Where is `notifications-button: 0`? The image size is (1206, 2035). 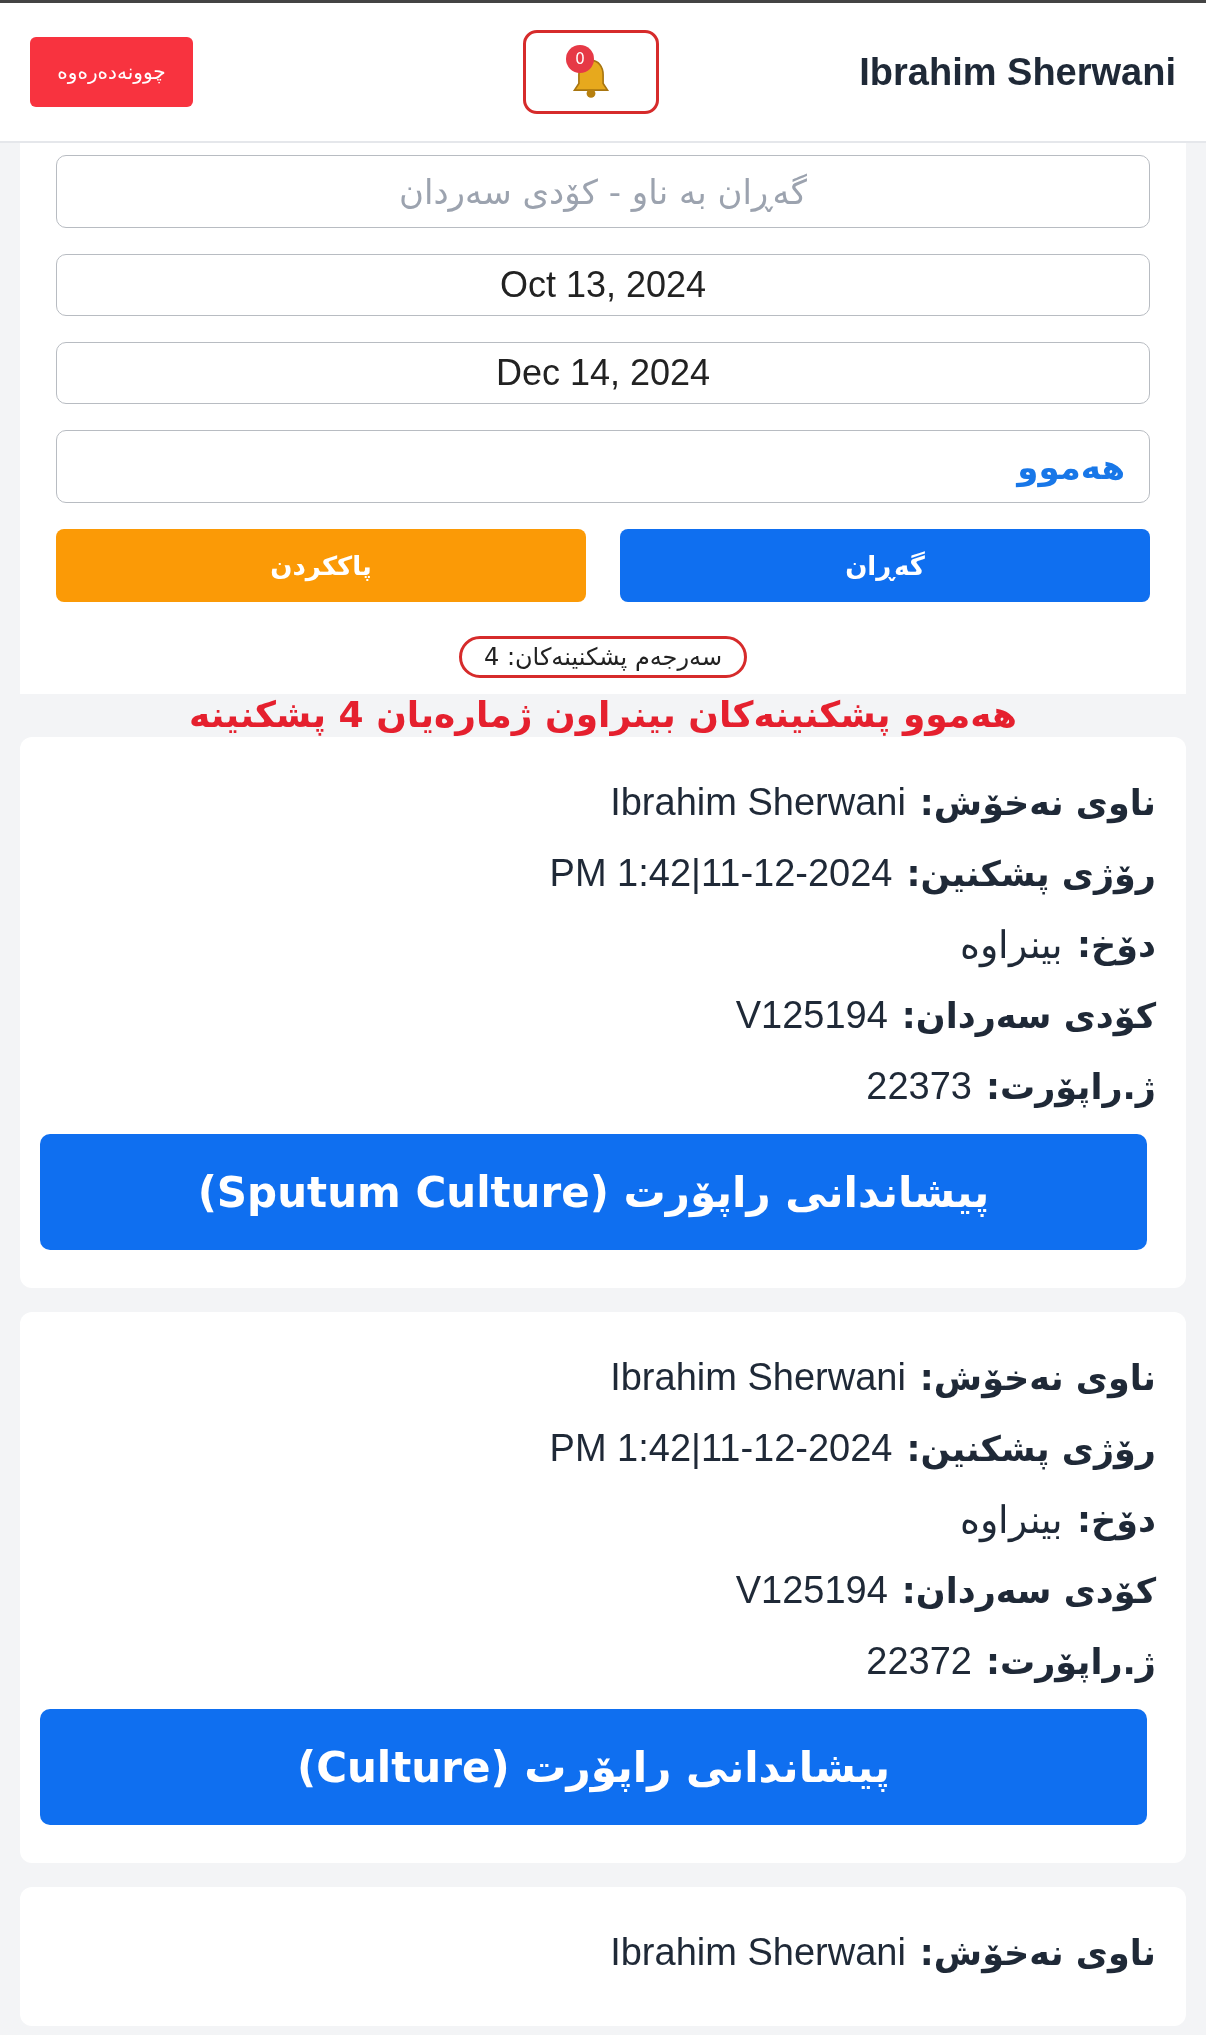 notifications-button: 0 is located at coordinates (591, 72).